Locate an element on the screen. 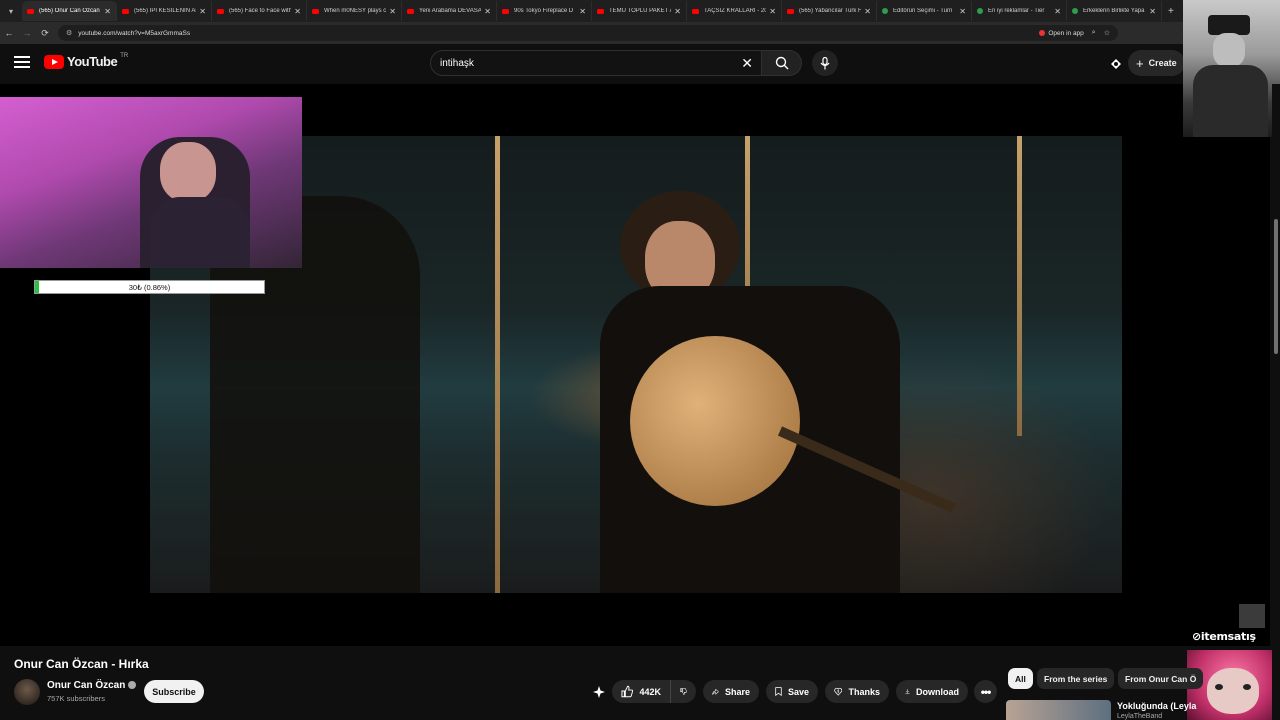 The height and width of the screenshot is (720, 1280). verified-icon is located at coordinates (132, 685).